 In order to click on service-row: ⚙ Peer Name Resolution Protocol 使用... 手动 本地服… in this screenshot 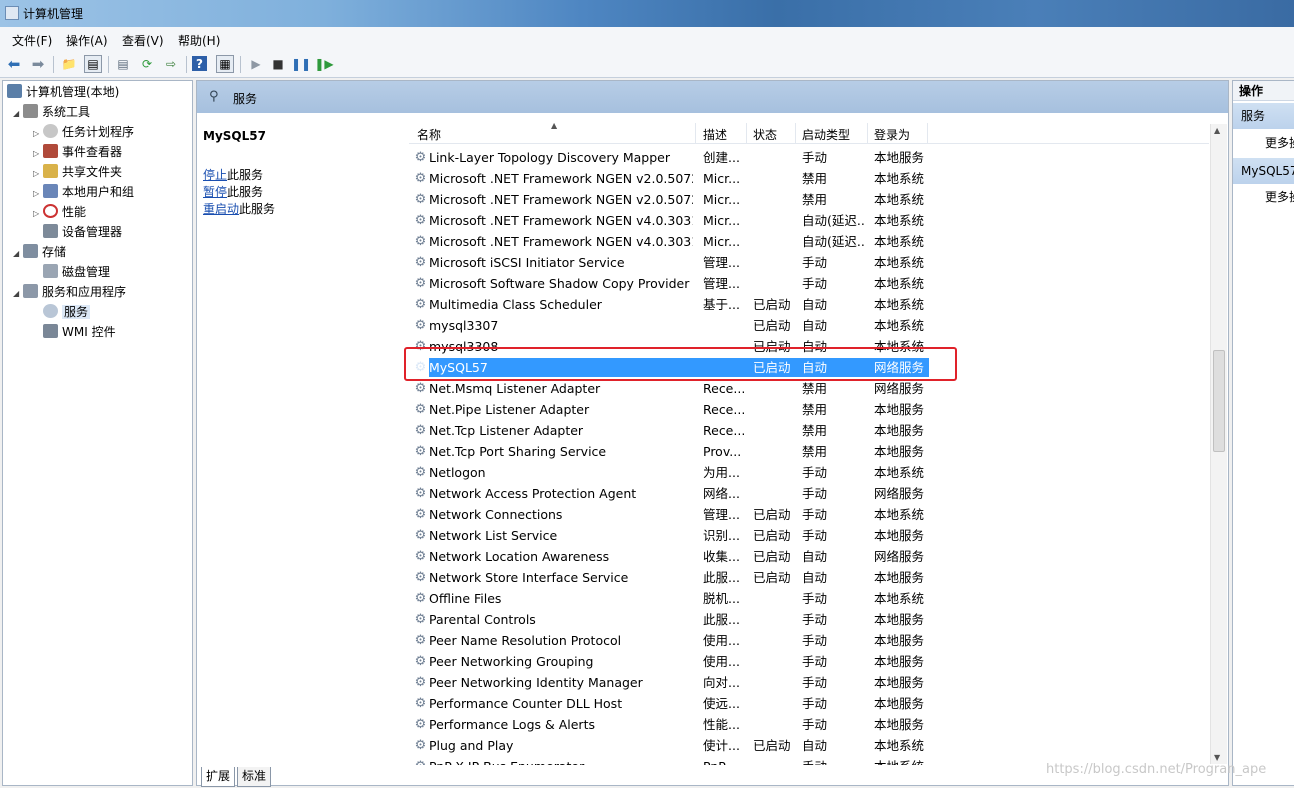, I will do `click(809, 640)`.